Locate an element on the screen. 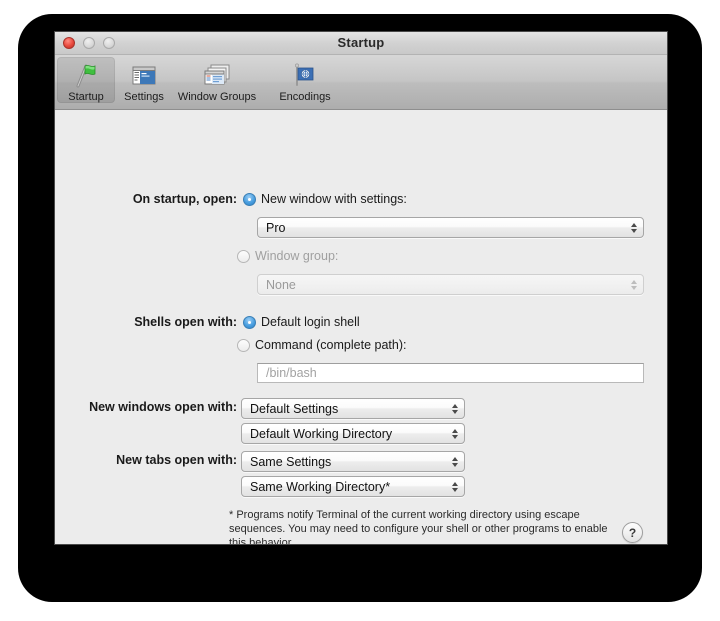  toolbar-item-encodings: Encodings is located at coordinates (305, 80).